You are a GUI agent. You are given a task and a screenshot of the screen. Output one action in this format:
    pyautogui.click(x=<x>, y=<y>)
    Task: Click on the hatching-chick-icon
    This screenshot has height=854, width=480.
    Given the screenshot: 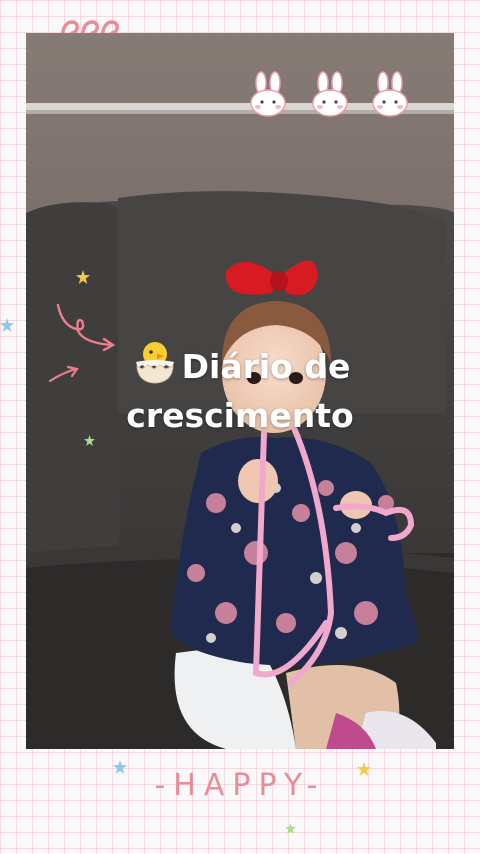 What is the action you would take?
    pyautogui.click(x=154, y=363)
    